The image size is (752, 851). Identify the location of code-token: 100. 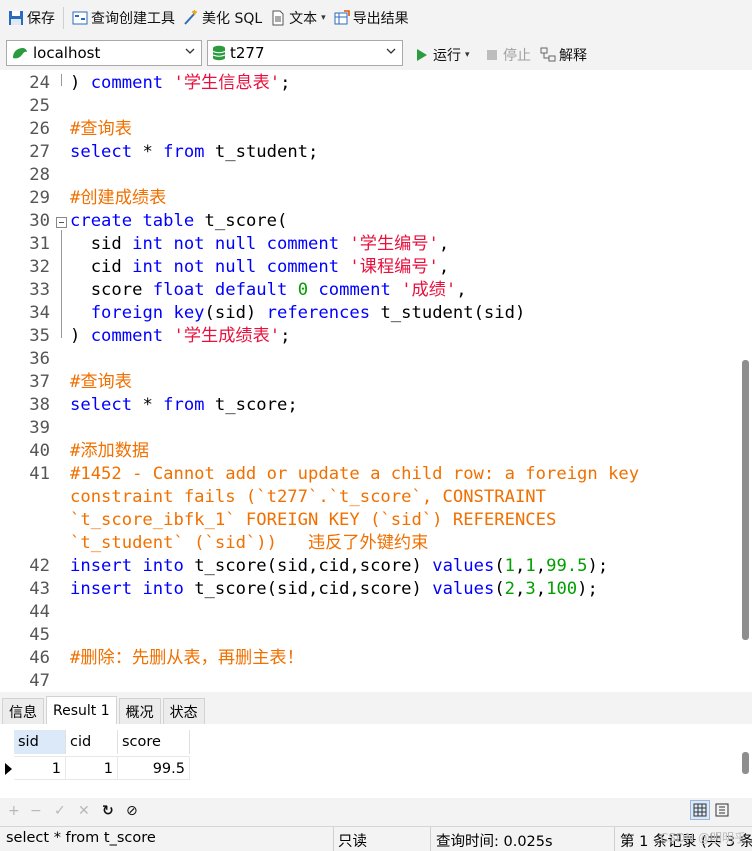
(562, 589).